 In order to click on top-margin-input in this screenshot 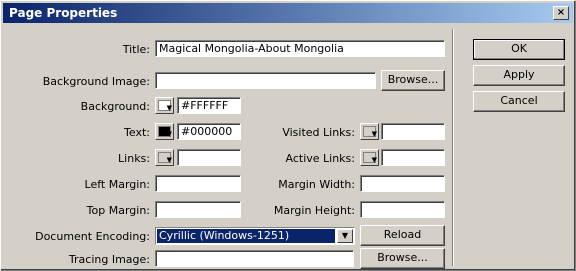, I will do `click(198, 209)`.